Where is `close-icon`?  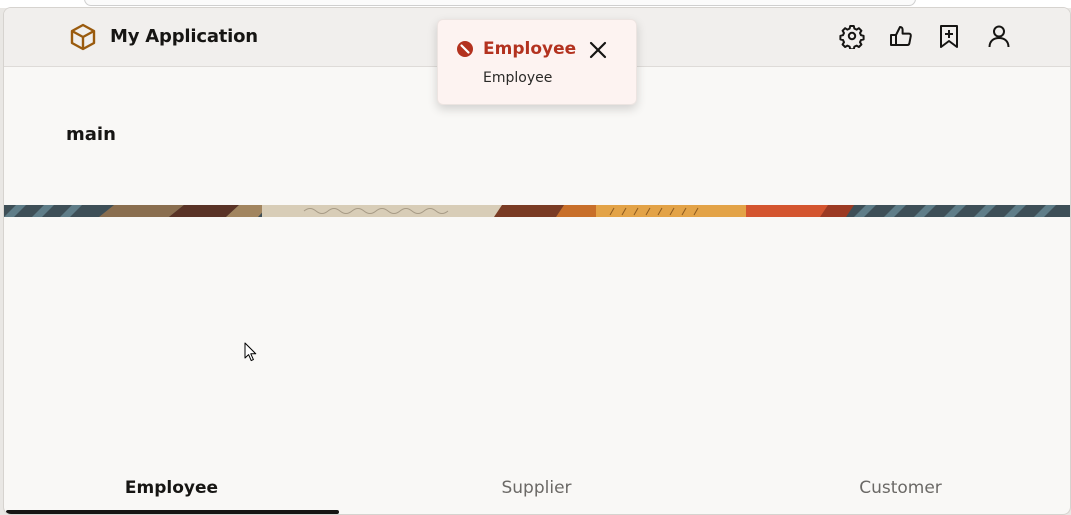 close-icon is located at coordinates (598, 50).